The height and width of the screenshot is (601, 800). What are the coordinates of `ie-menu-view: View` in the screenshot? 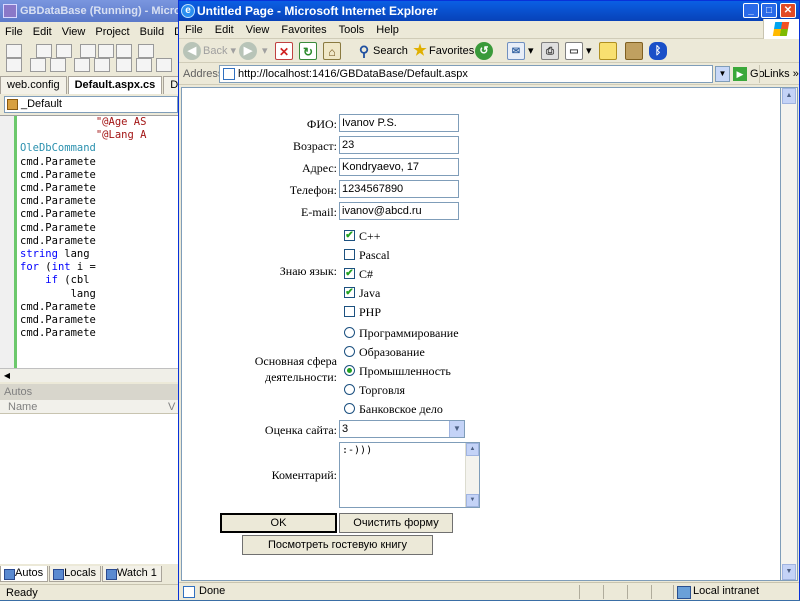 It's located at (258, 30).